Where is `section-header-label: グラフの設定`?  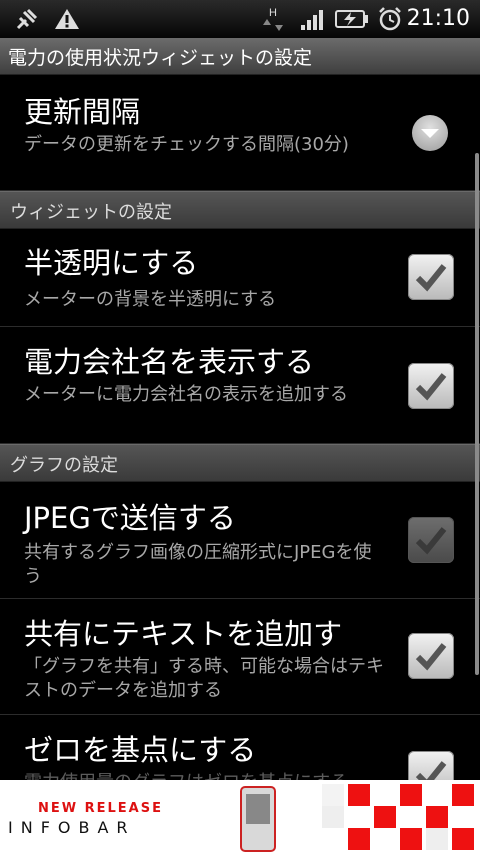
section-header-label: グラフの設定 is located at coordinates (64, 465).